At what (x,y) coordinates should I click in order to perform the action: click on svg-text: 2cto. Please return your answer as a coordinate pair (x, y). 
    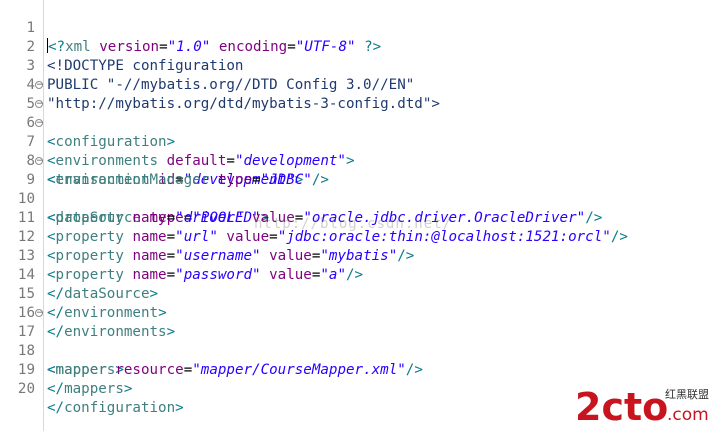
    Looking at the image, I should click on (621, 406).